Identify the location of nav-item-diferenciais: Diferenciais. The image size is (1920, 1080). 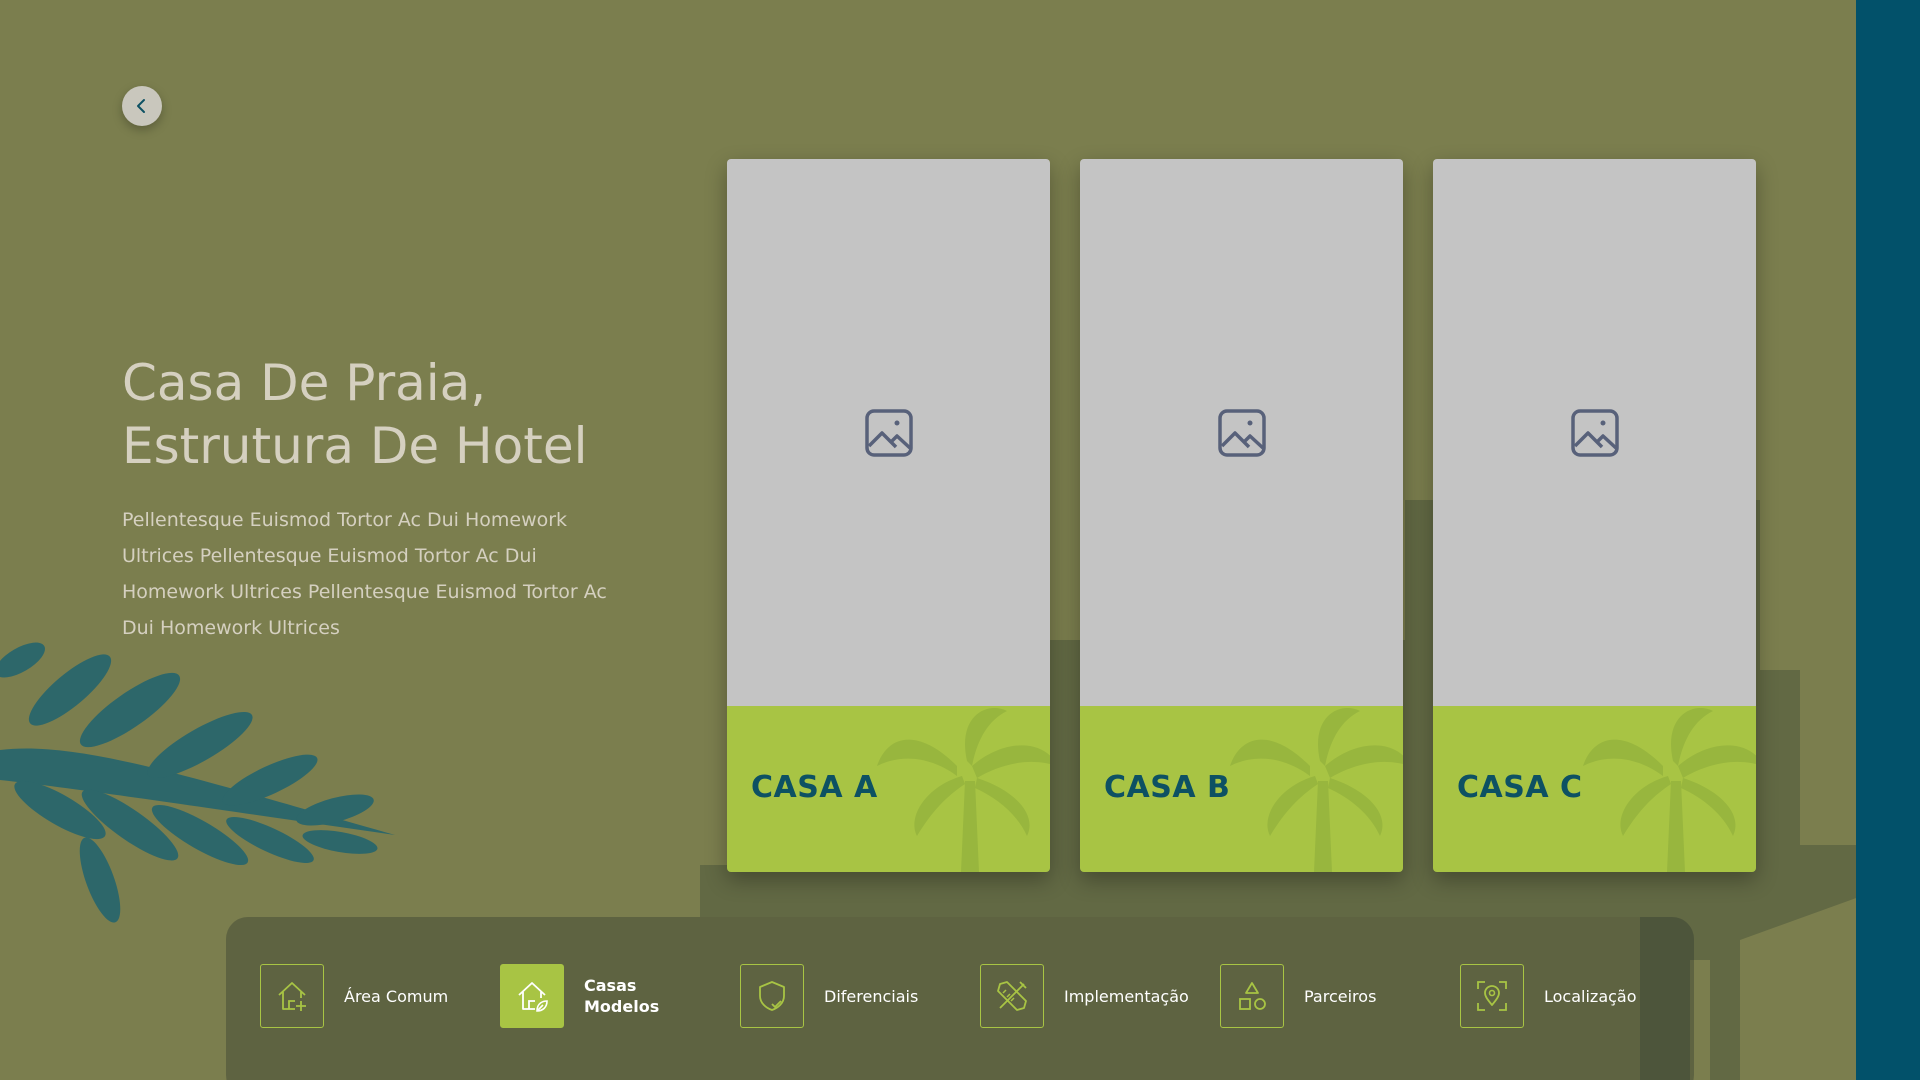
(829, 996).